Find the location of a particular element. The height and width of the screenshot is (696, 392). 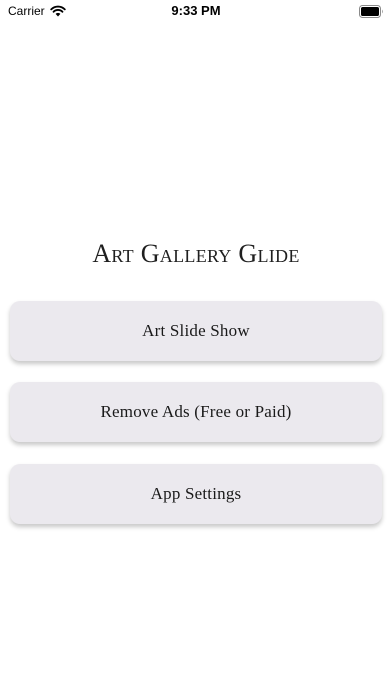

remove-ads-label: Remove Ads (Free or Paid) is located at coordinates (196, 411).